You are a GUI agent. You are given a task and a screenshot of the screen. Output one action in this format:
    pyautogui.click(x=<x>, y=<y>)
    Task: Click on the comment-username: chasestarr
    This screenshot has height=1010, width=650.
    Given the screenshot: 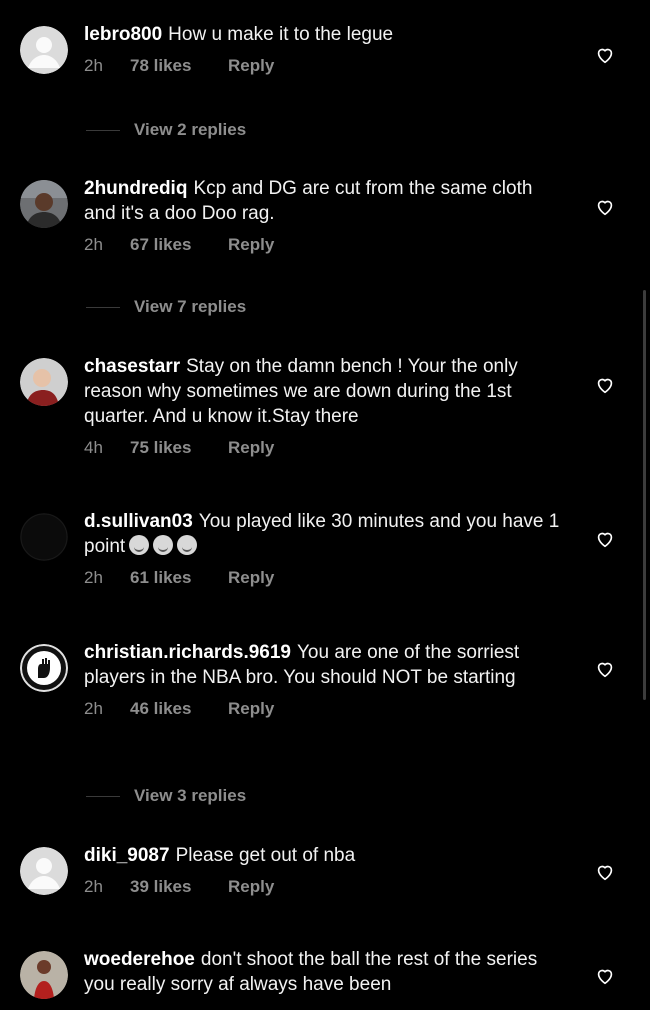 What is the action you would take?
    pyautogui.click(x=132, y=366)
    